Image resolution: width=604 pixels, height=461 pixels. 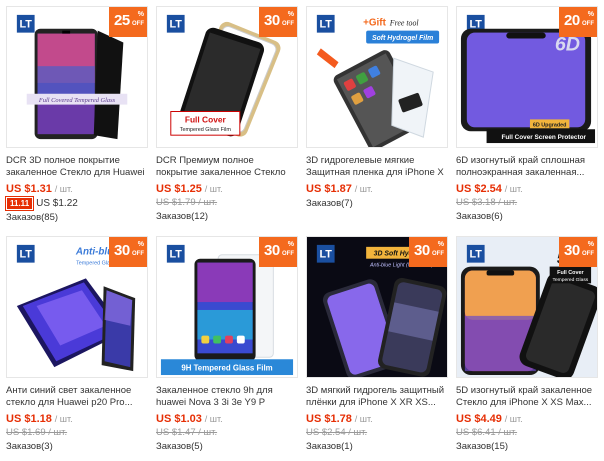 What do you see at coordinates (402, 38) in the screenshot?
I see `product-banner: Soft Hydrogel Film` at bounding box center [402, 38].